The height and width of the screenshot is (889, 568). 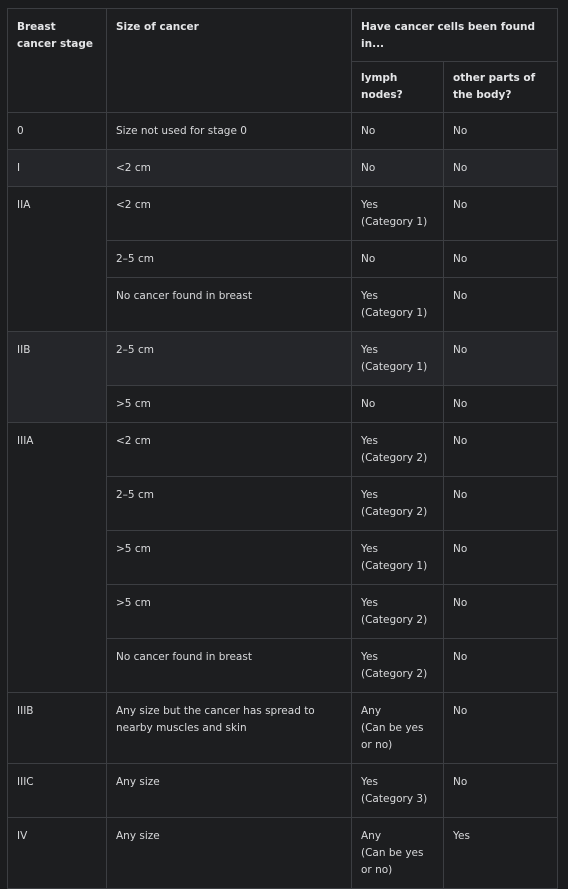 What do you see at coordinates (57, 728) in the screenshot?
I see `stage-cell: IIIB` at bounding box center [57, 728].